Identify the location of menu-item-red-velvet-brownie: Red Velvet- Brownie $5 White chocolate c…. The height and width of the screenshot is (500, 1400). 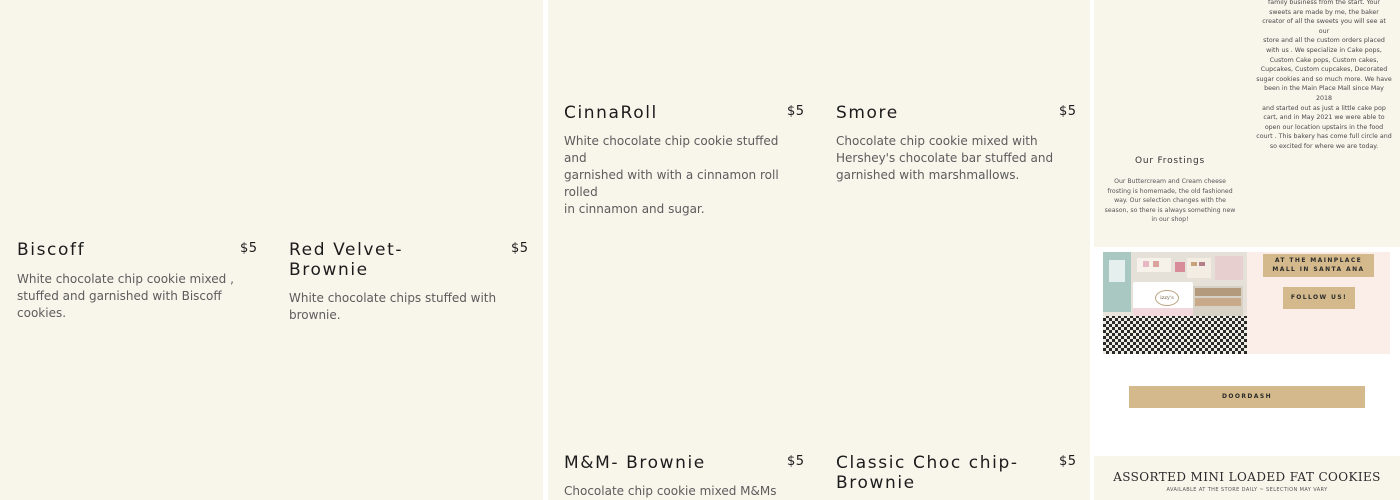
(409, 290).